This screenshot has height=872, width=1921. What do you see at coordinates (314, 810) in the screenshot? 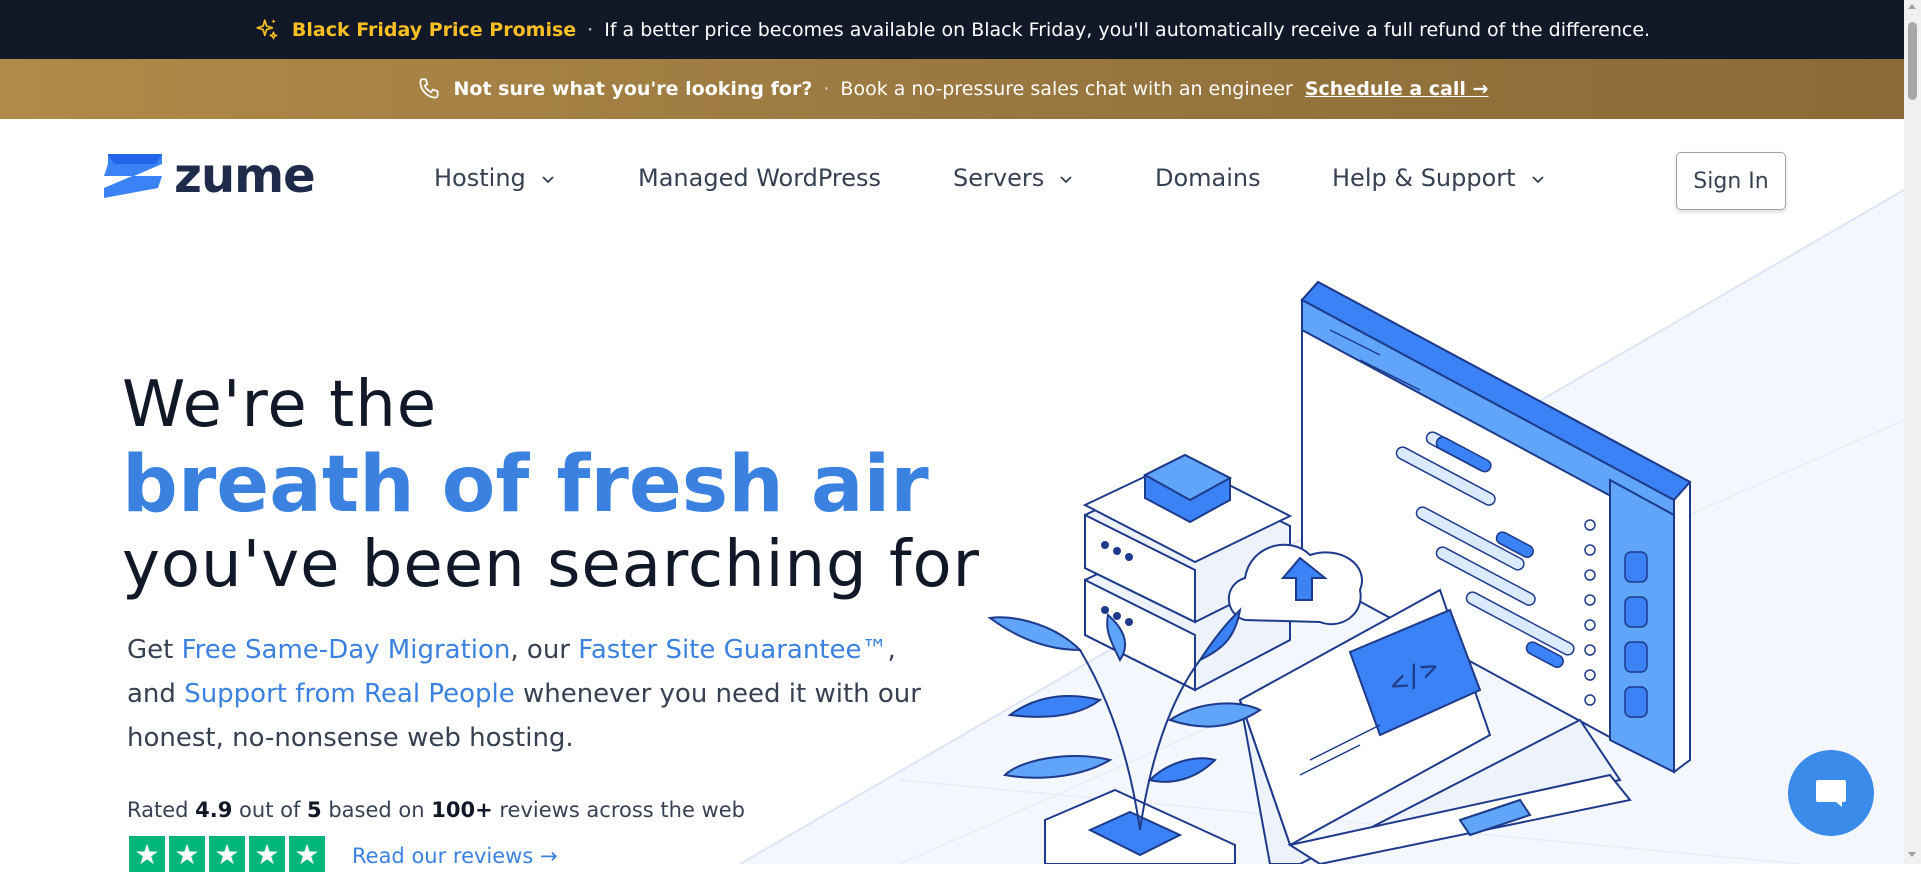
I see `rating-max: 5` at bounding box center [314, 810].